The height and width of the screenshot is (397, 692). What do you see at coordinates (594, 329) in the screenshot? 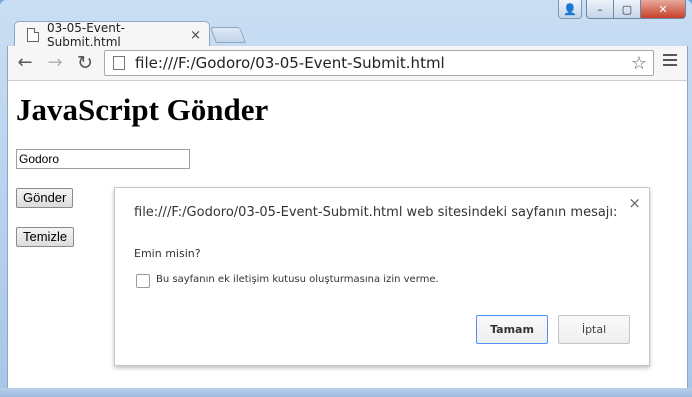
I see `cancel-button: İptal` at bounding box center [594, 329].